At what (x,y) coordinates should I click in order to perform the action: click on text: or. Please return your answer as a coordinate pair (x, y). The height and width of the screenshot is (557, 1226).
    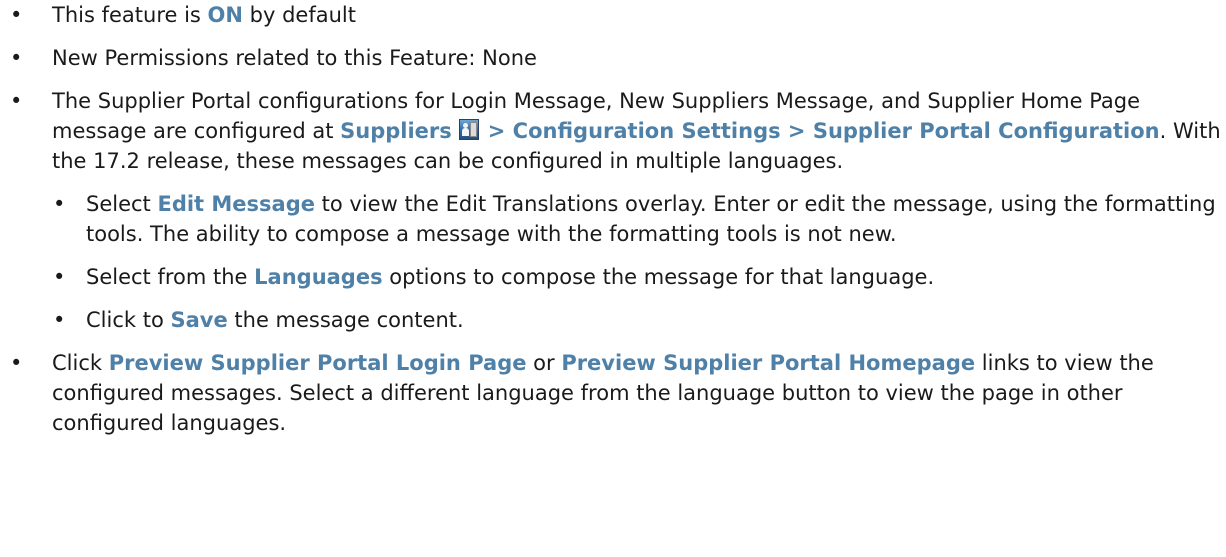
    Looking at the image, I should click on (544, 363).